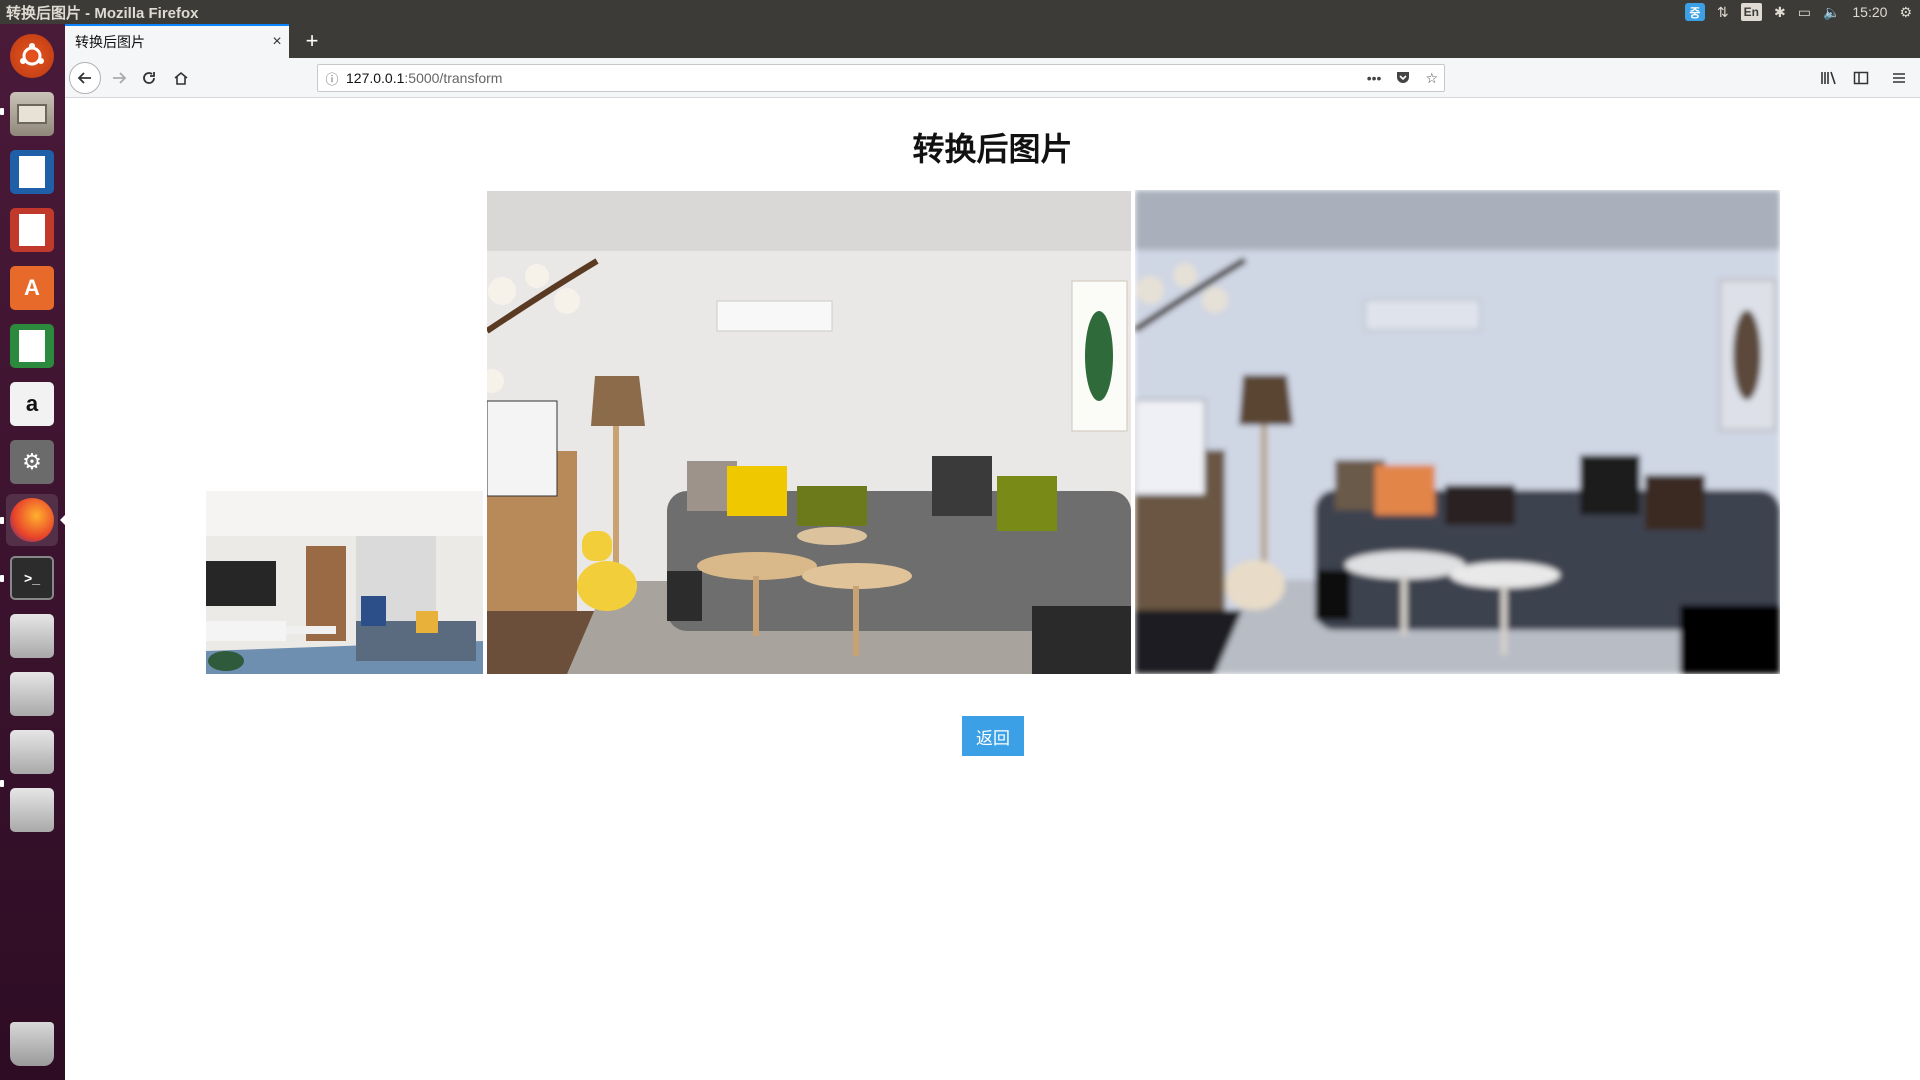 This screenshot has width=1920, height=1080. Describe the element at coordinates (1403, 78) in the screenshot. I see `pocket-icon` at that location.